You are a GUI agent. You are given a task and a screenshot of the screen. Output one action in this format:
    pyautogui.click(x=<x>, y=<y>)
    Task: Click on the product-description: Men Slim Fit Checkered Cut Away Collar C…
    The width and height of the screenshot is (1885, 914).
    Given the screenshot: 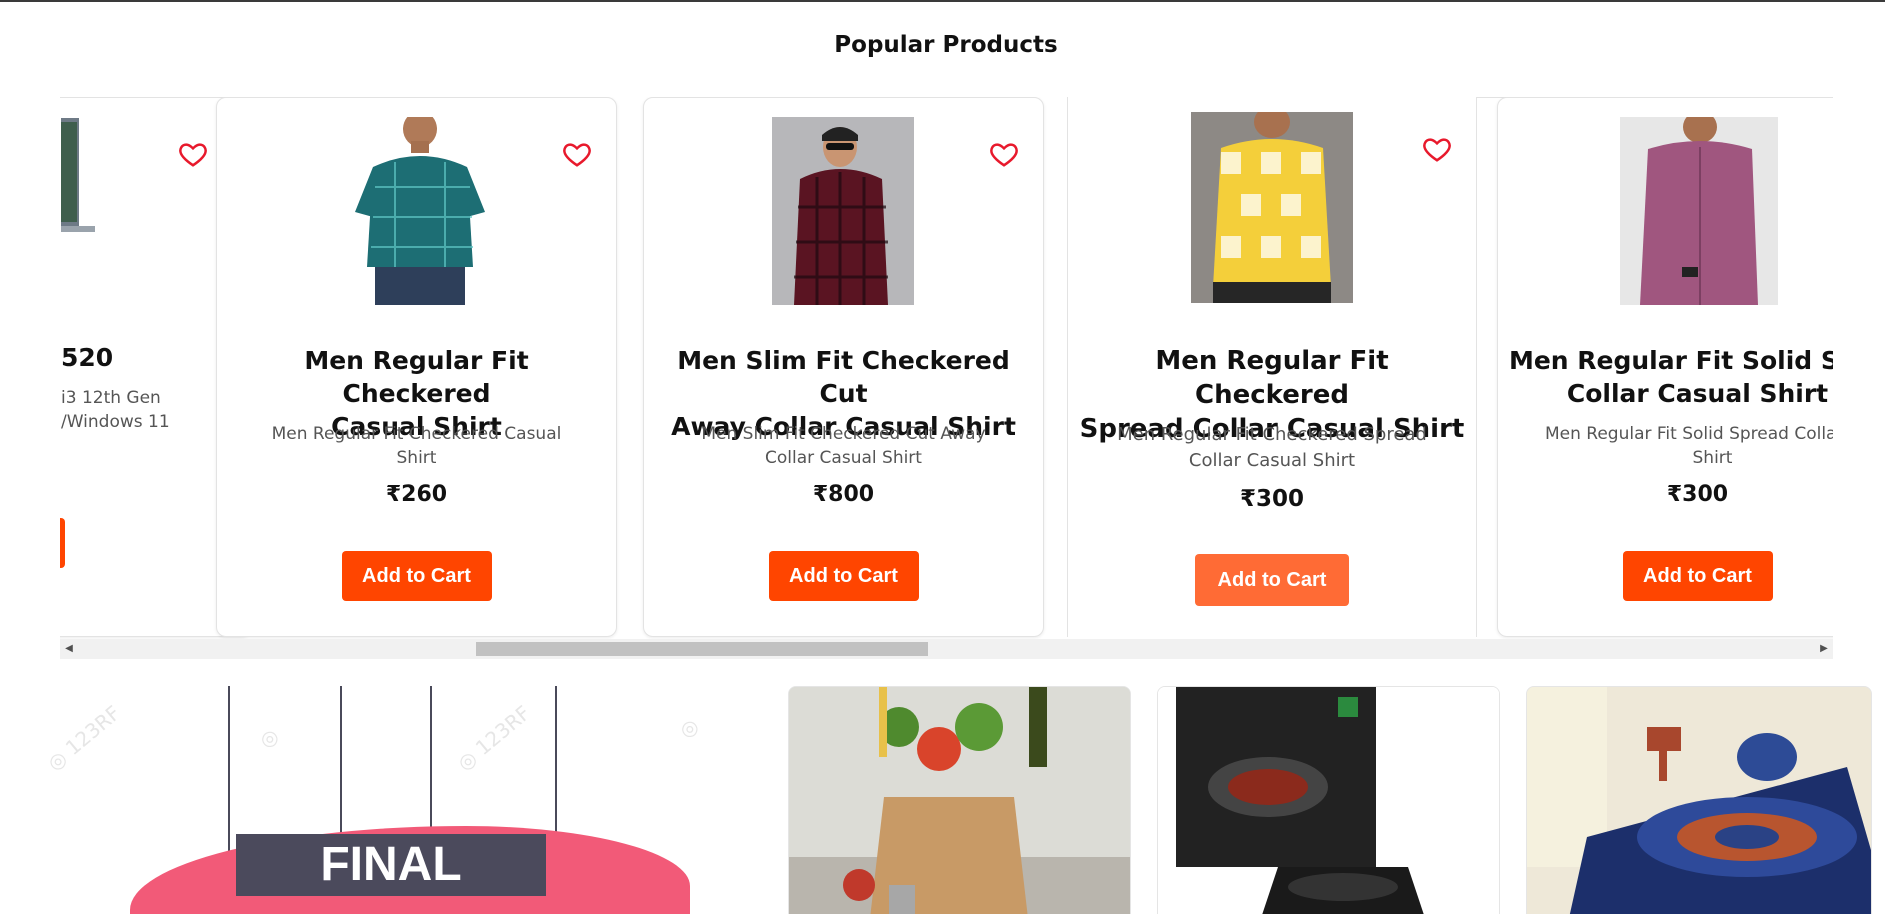 What is the action you would take?
    pyautogui.click(x=843, y=446)
    